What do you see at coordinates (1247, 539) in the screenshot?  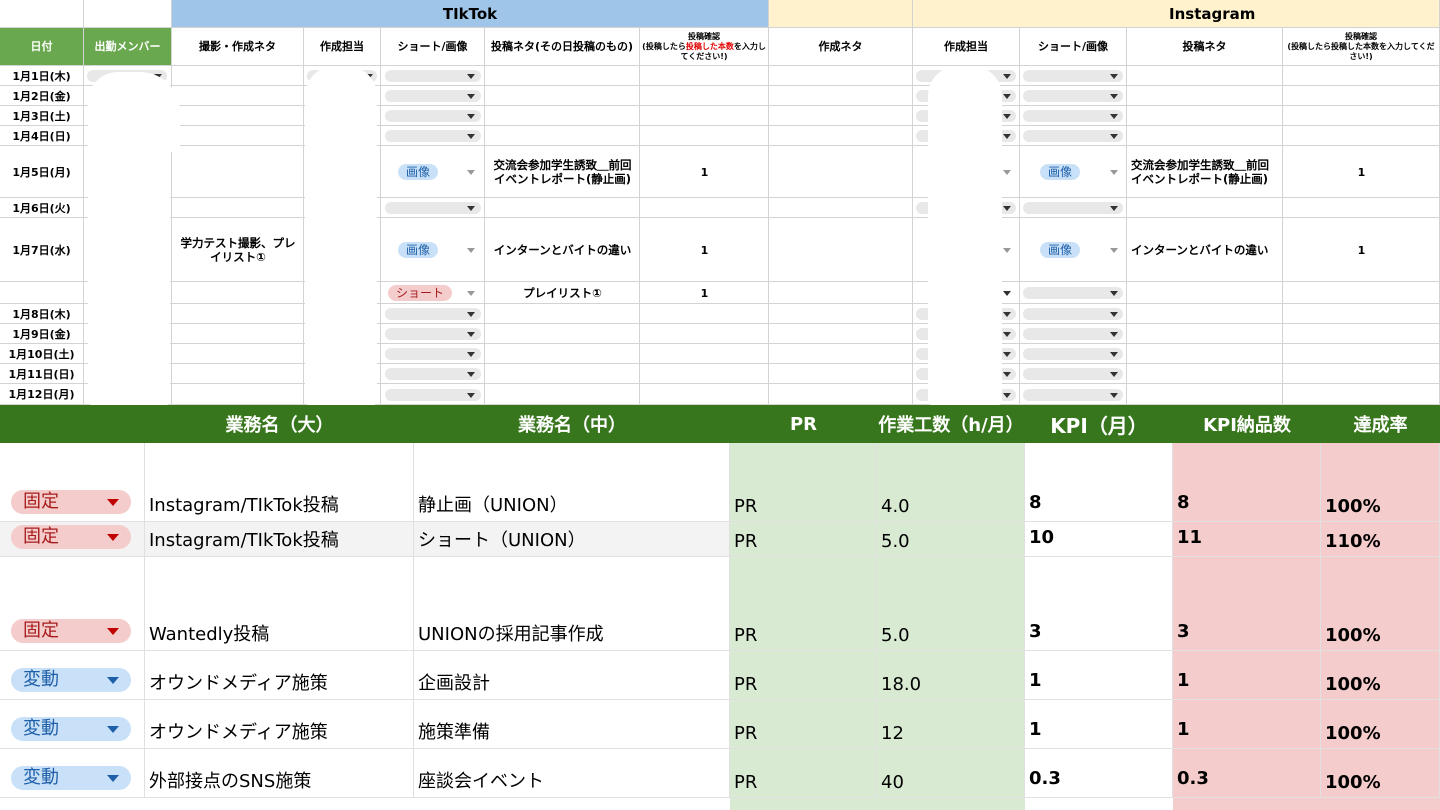 I see `delivered-cell: 11` at bounding box center [1247, 539].